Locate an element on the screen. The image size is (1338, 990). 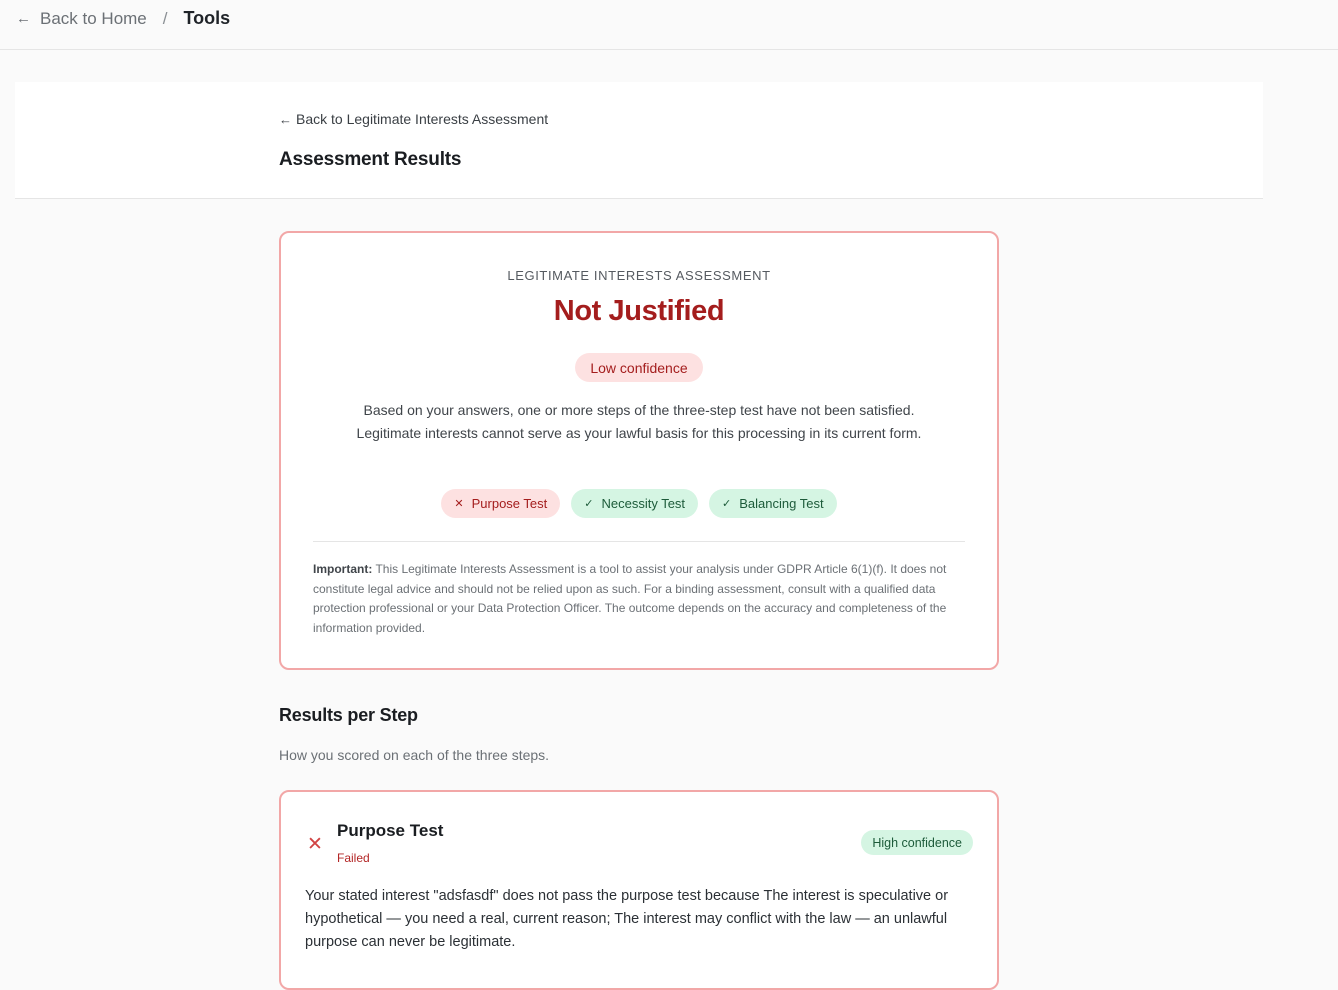
test-pill-purpose: ✕ Purpose Test is located at coordinates (501, 503).